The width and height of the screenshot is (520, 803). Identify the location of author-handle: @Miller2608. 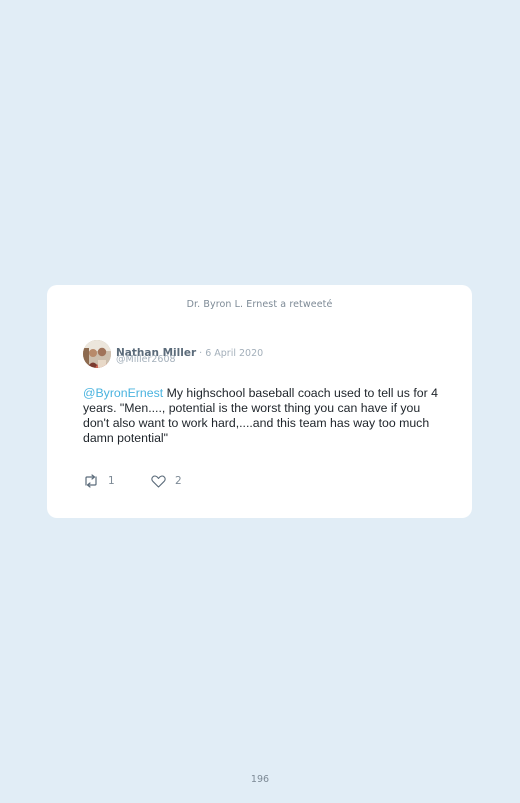
(146, 359).